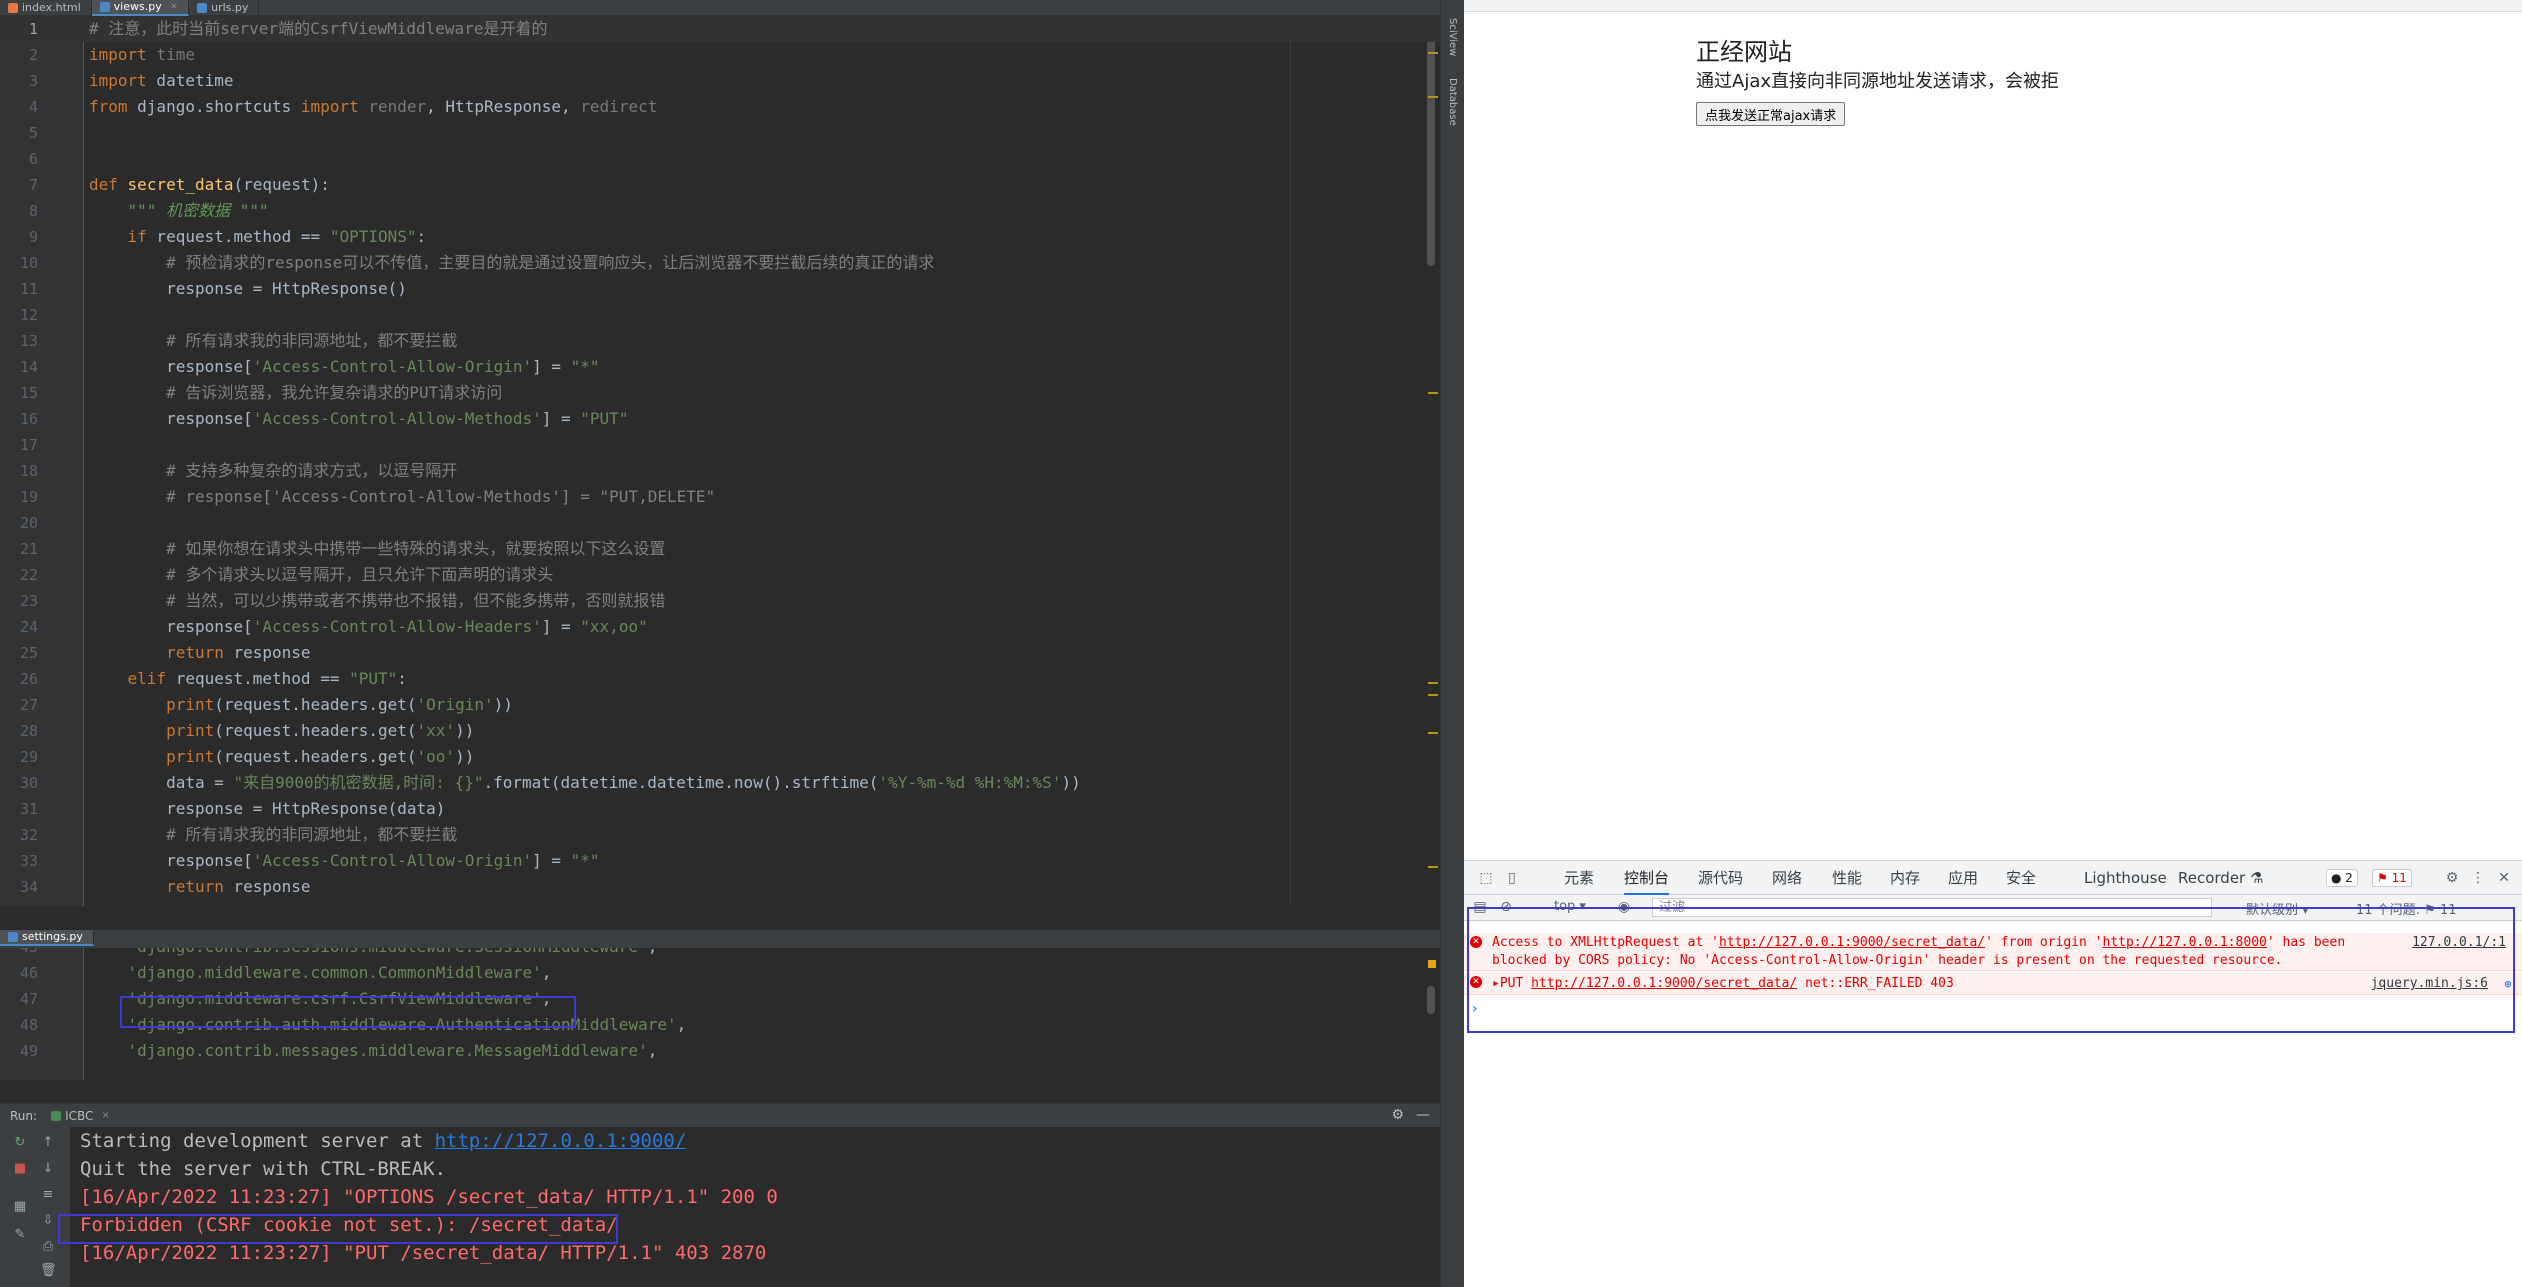  Describe the element at coordinates (720, 237) in the screenshot. I see `code-line: 9 if request.method == "OPTIONS":` at that location.